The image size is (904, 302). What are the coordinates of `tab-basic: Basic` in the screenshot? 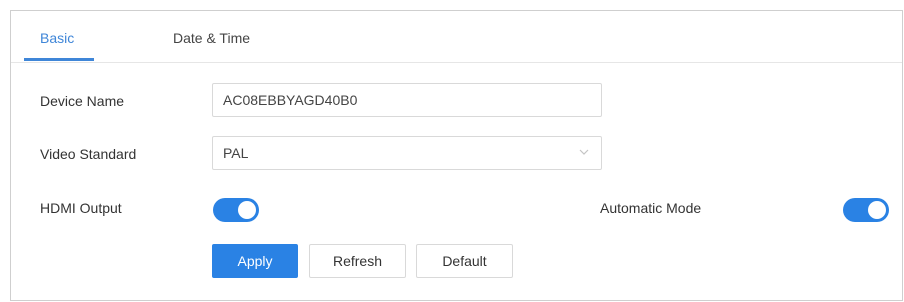 It's located at (57, 38).